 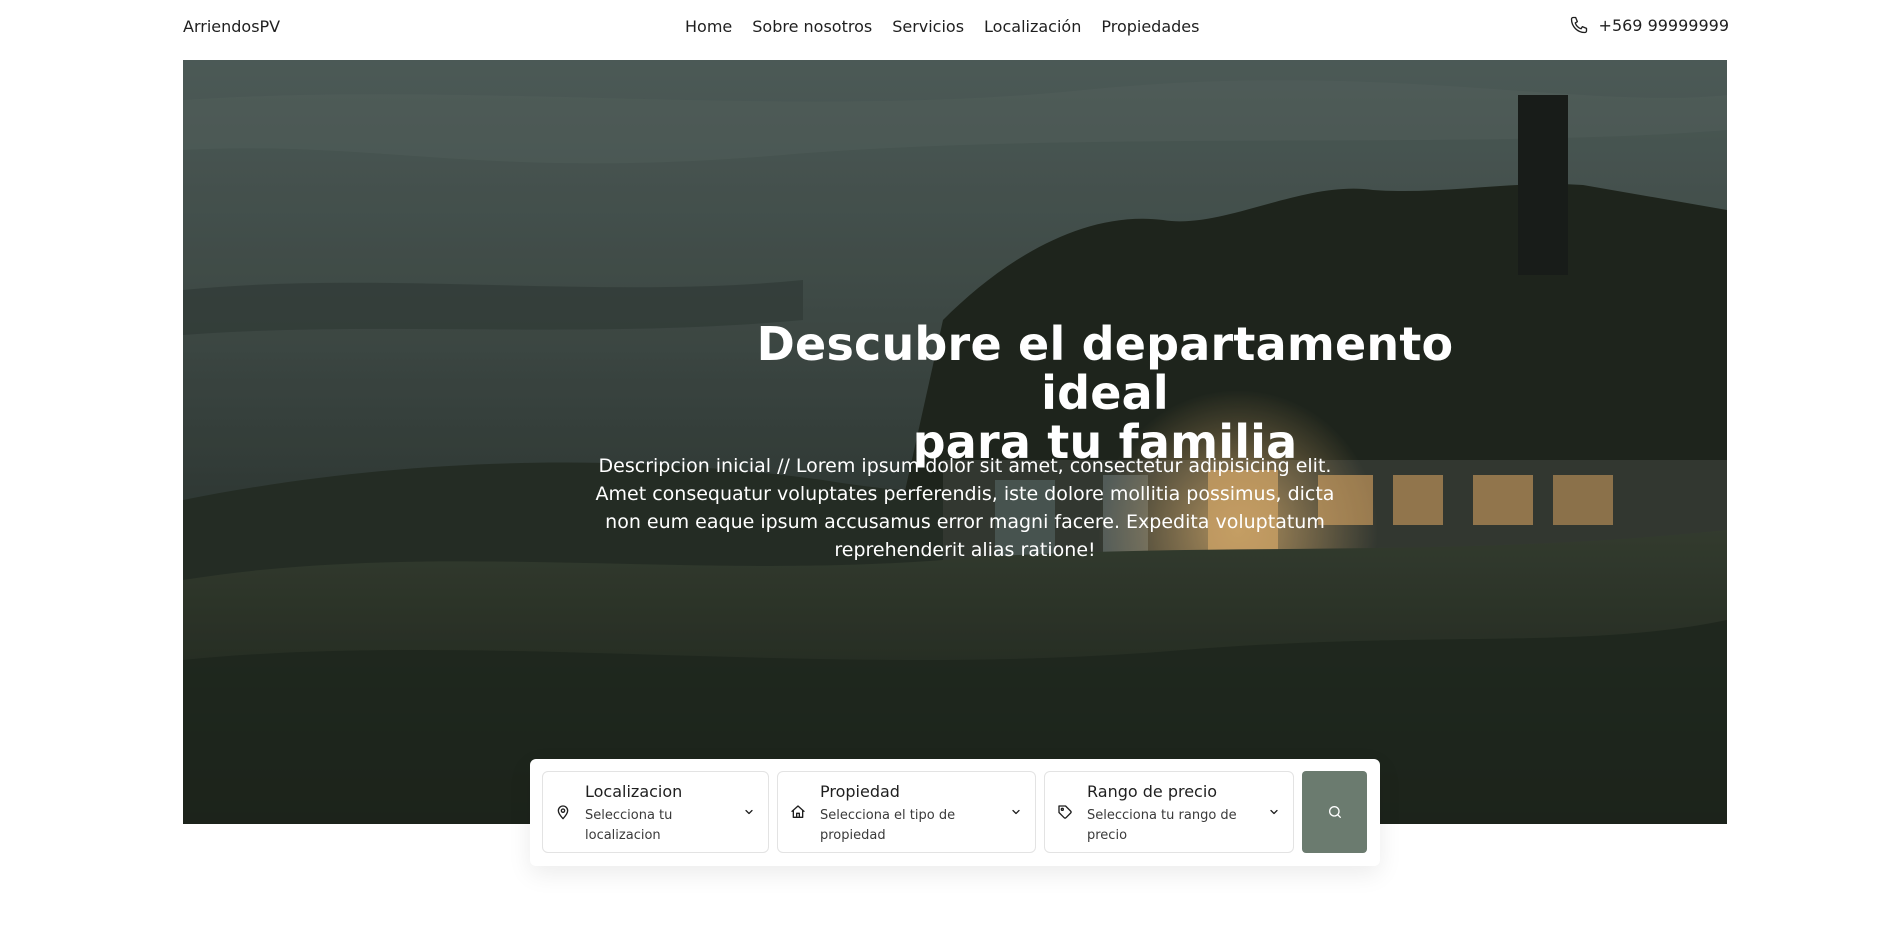 I want to click on phone-number: +569 99999999, so click(x=1663, y=25).